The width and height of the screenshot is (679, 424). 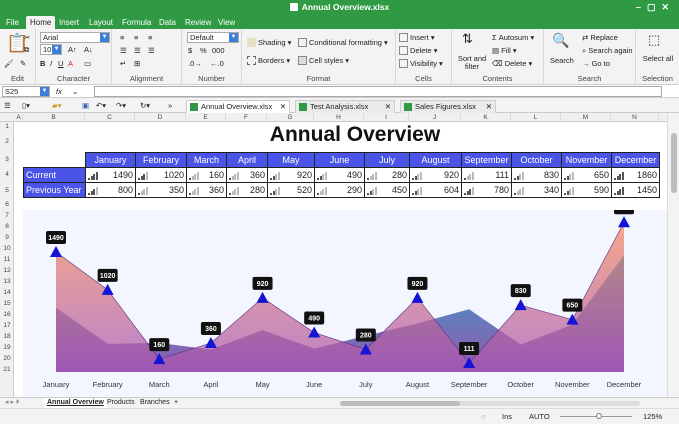 What do you see at coordinates (291, 190) in the screenshot?
I see `table-cell: 520` at bounding box center [291, 190].